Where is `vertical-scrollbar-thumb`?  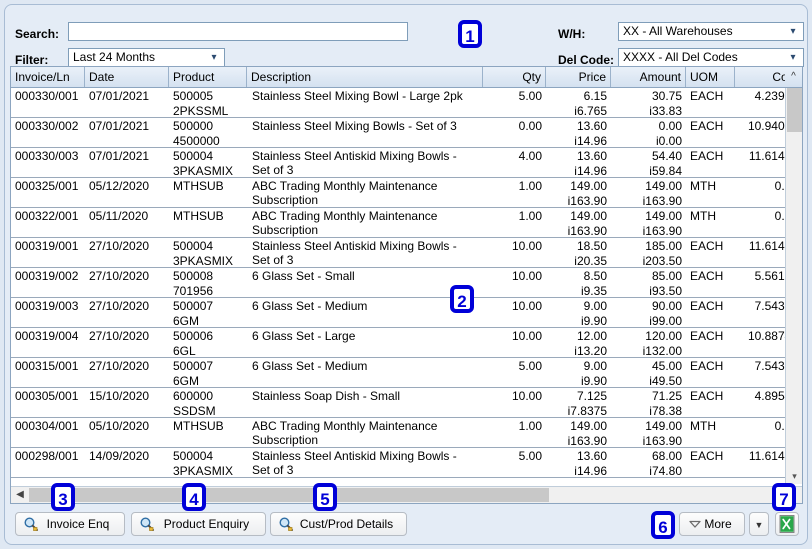 vertical-scrollbar-thumb is located at coordinates (794, 110).